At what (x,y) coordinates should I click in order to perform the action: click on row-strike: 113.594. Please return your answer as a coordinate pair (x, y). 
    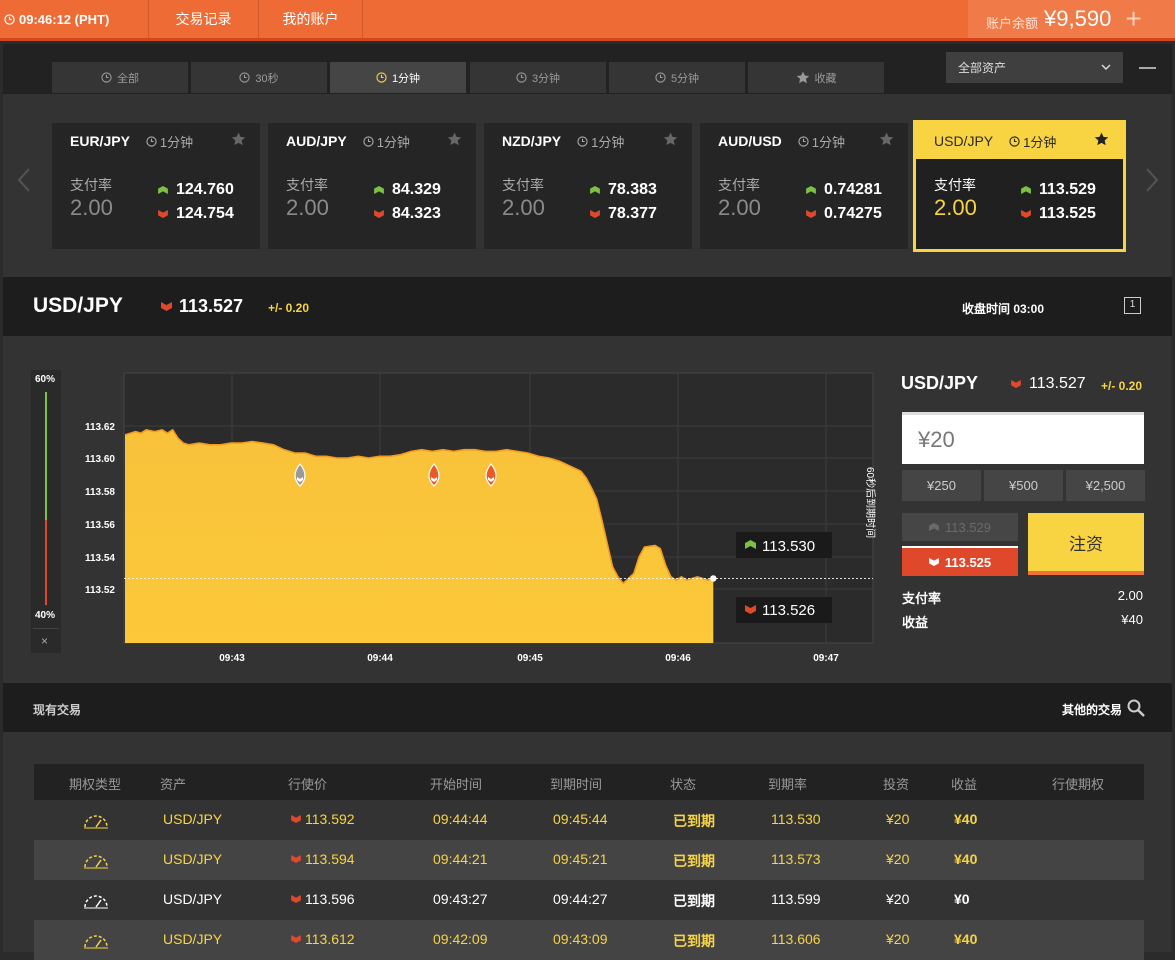
    Looking at the image, I should click on (323, 859).